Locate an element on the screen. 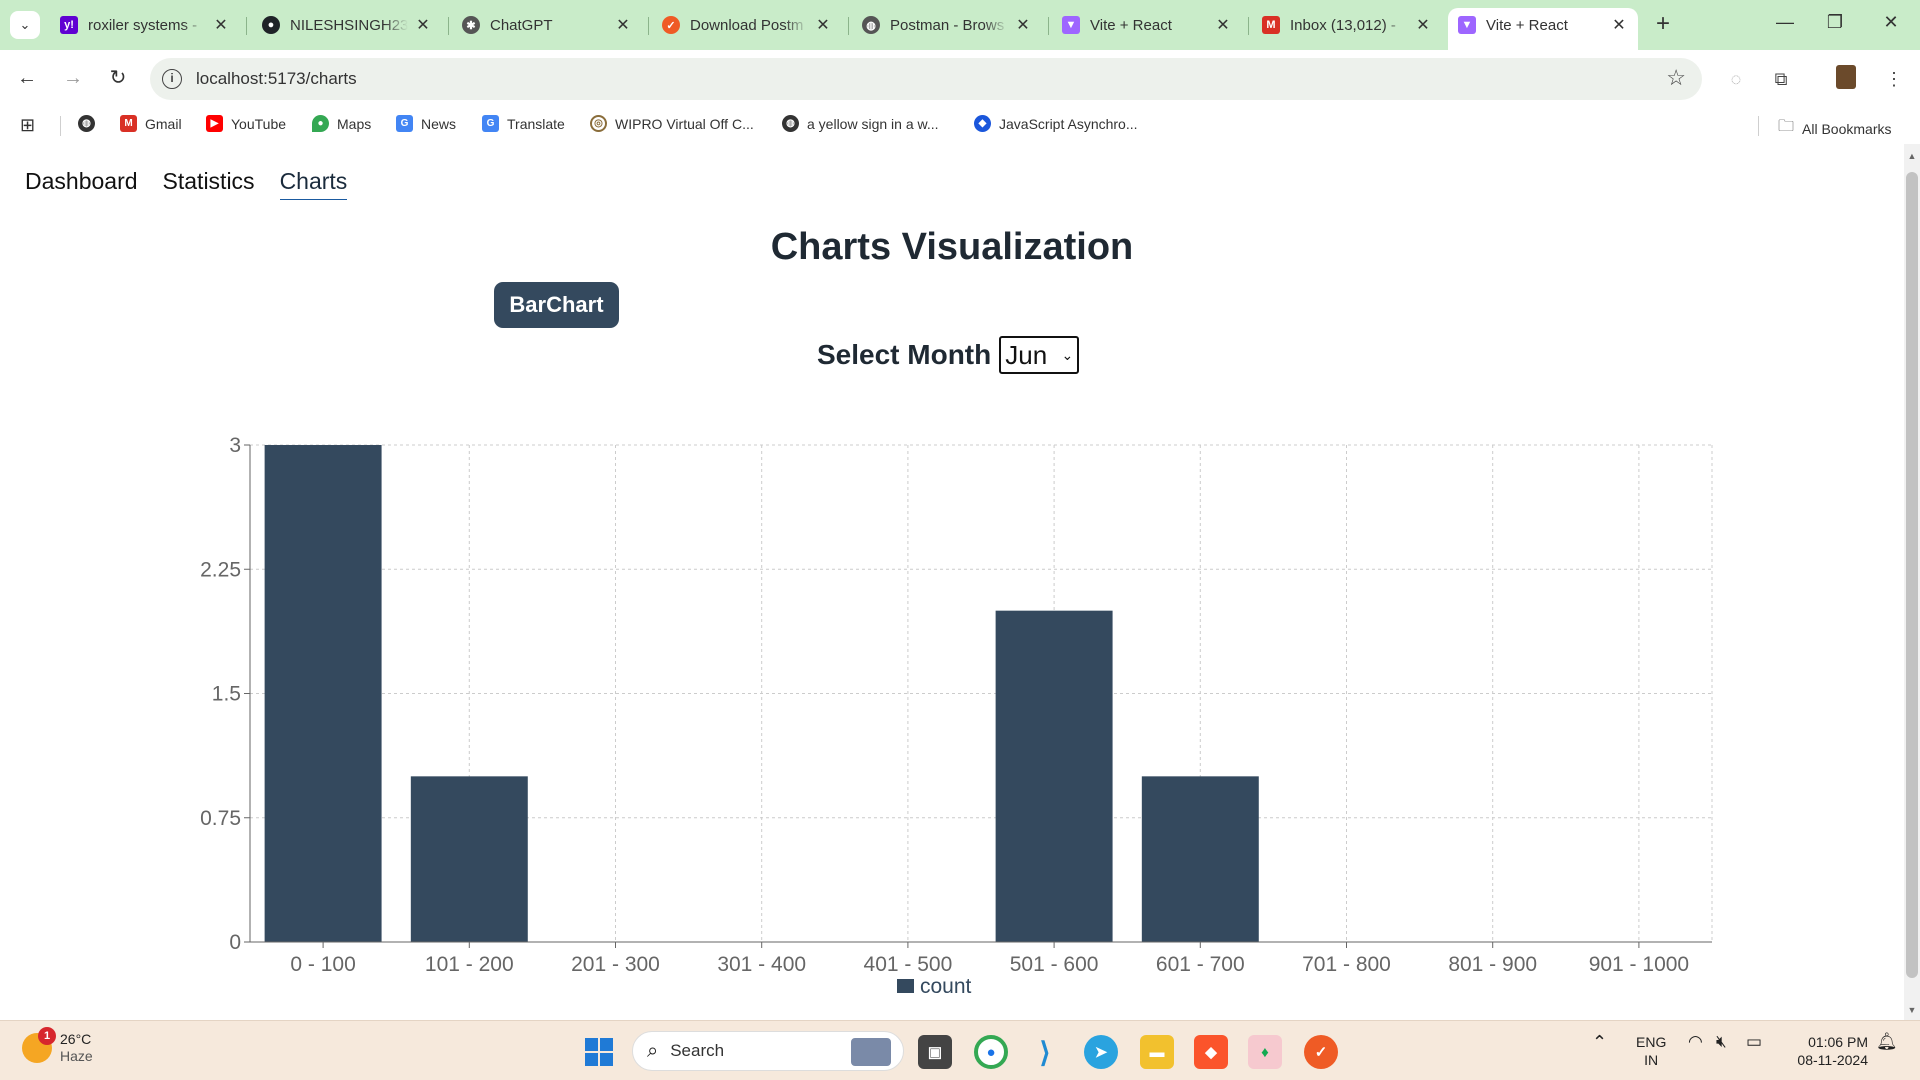  tab-gmail-inbox: M Inbox (13,012) - ✕ is located at coordinates (1347, 25).